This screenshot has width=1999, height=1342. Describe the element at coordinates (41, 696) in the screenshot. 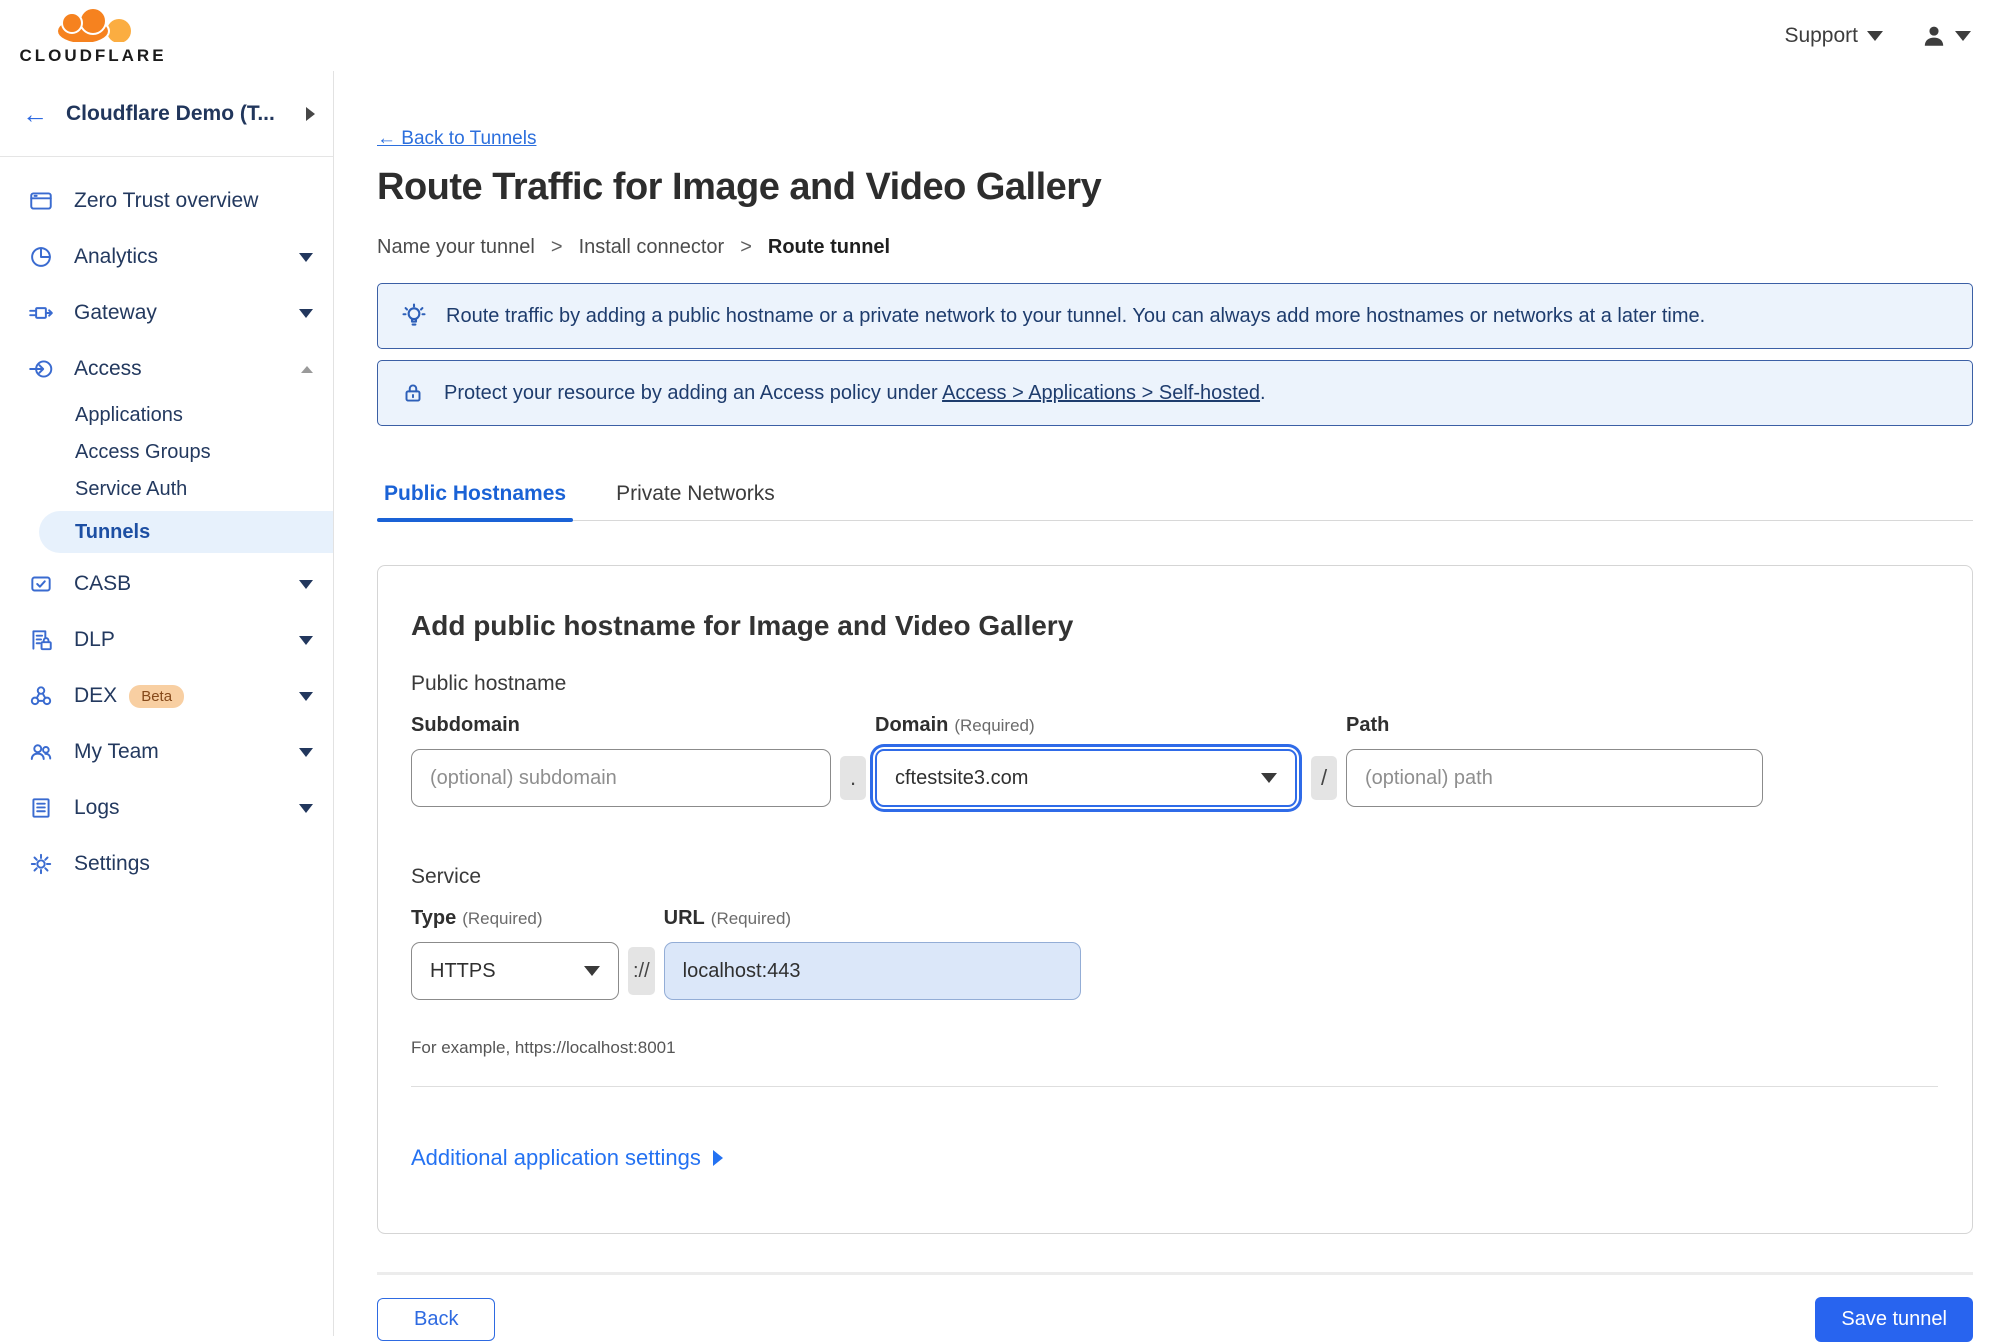

I see `dex-icon` at that location.